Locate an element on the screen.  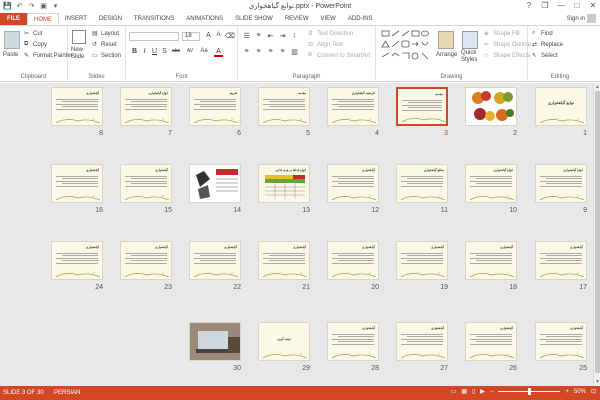
font-name-combo is located at coordinates (154, 36).